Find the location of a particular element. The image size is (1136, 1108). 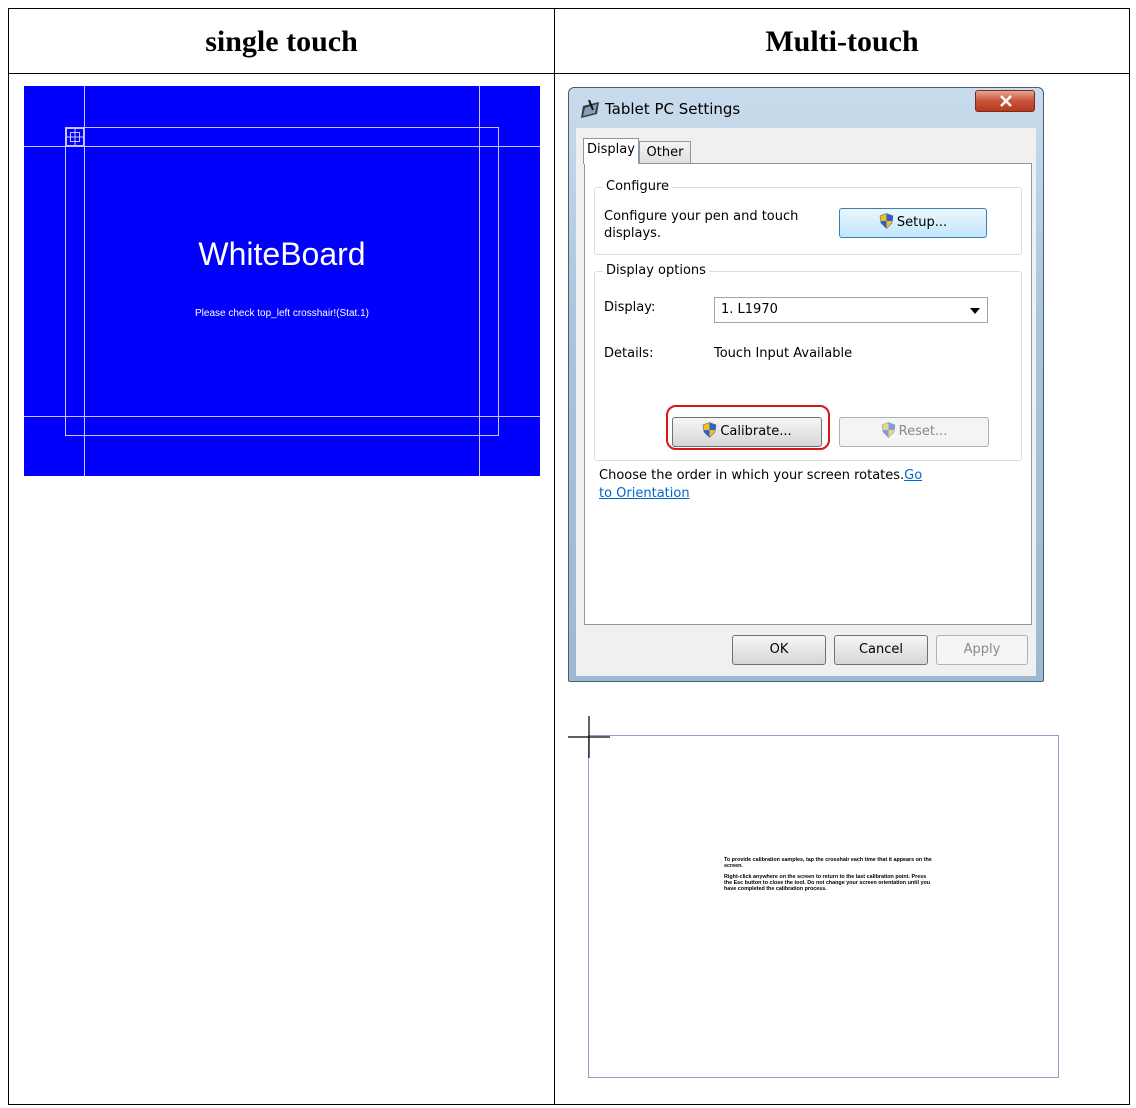

ok-button: OK is located at coordinates (779, 650).